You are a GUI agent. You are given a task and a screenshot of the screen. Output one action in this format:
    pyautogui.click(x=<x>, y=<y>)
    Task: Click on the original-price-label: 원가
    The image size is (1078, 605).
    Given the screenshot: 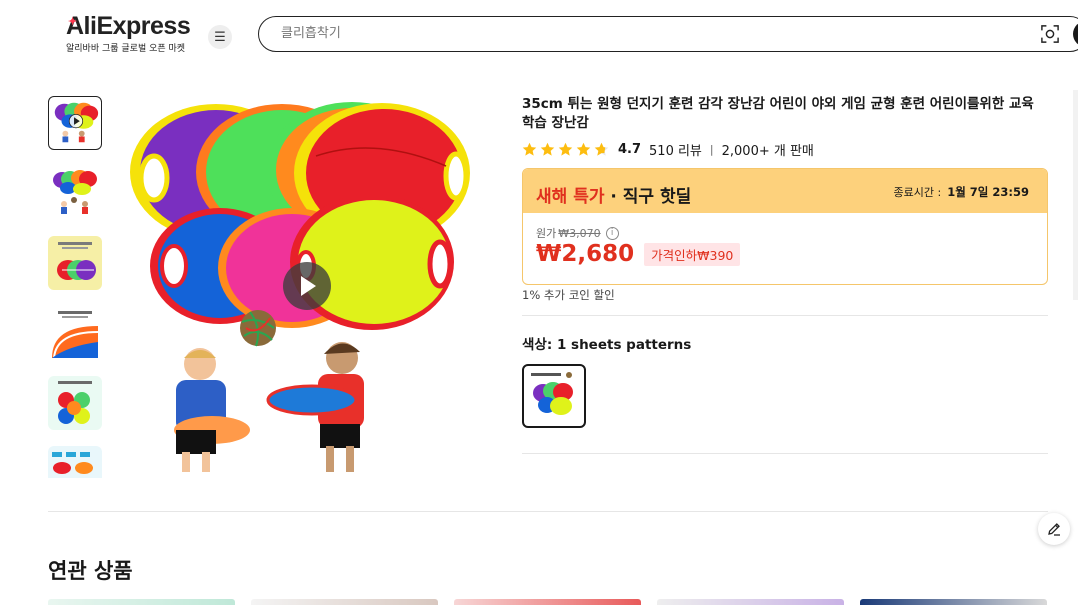 What is the action you would take?
    pyautogui.click(x=546, y=233)
    